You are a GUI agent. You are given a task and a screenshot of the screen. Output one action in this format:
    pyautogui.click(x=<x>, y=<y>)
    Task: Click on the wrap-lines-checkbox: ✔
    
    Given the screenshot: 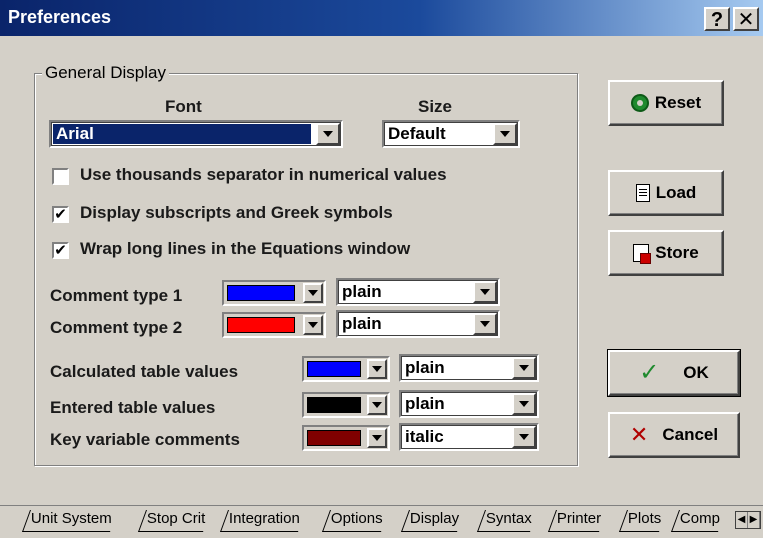 What is the action you would take?
    pyautogui.click(x=60, y=250)
    